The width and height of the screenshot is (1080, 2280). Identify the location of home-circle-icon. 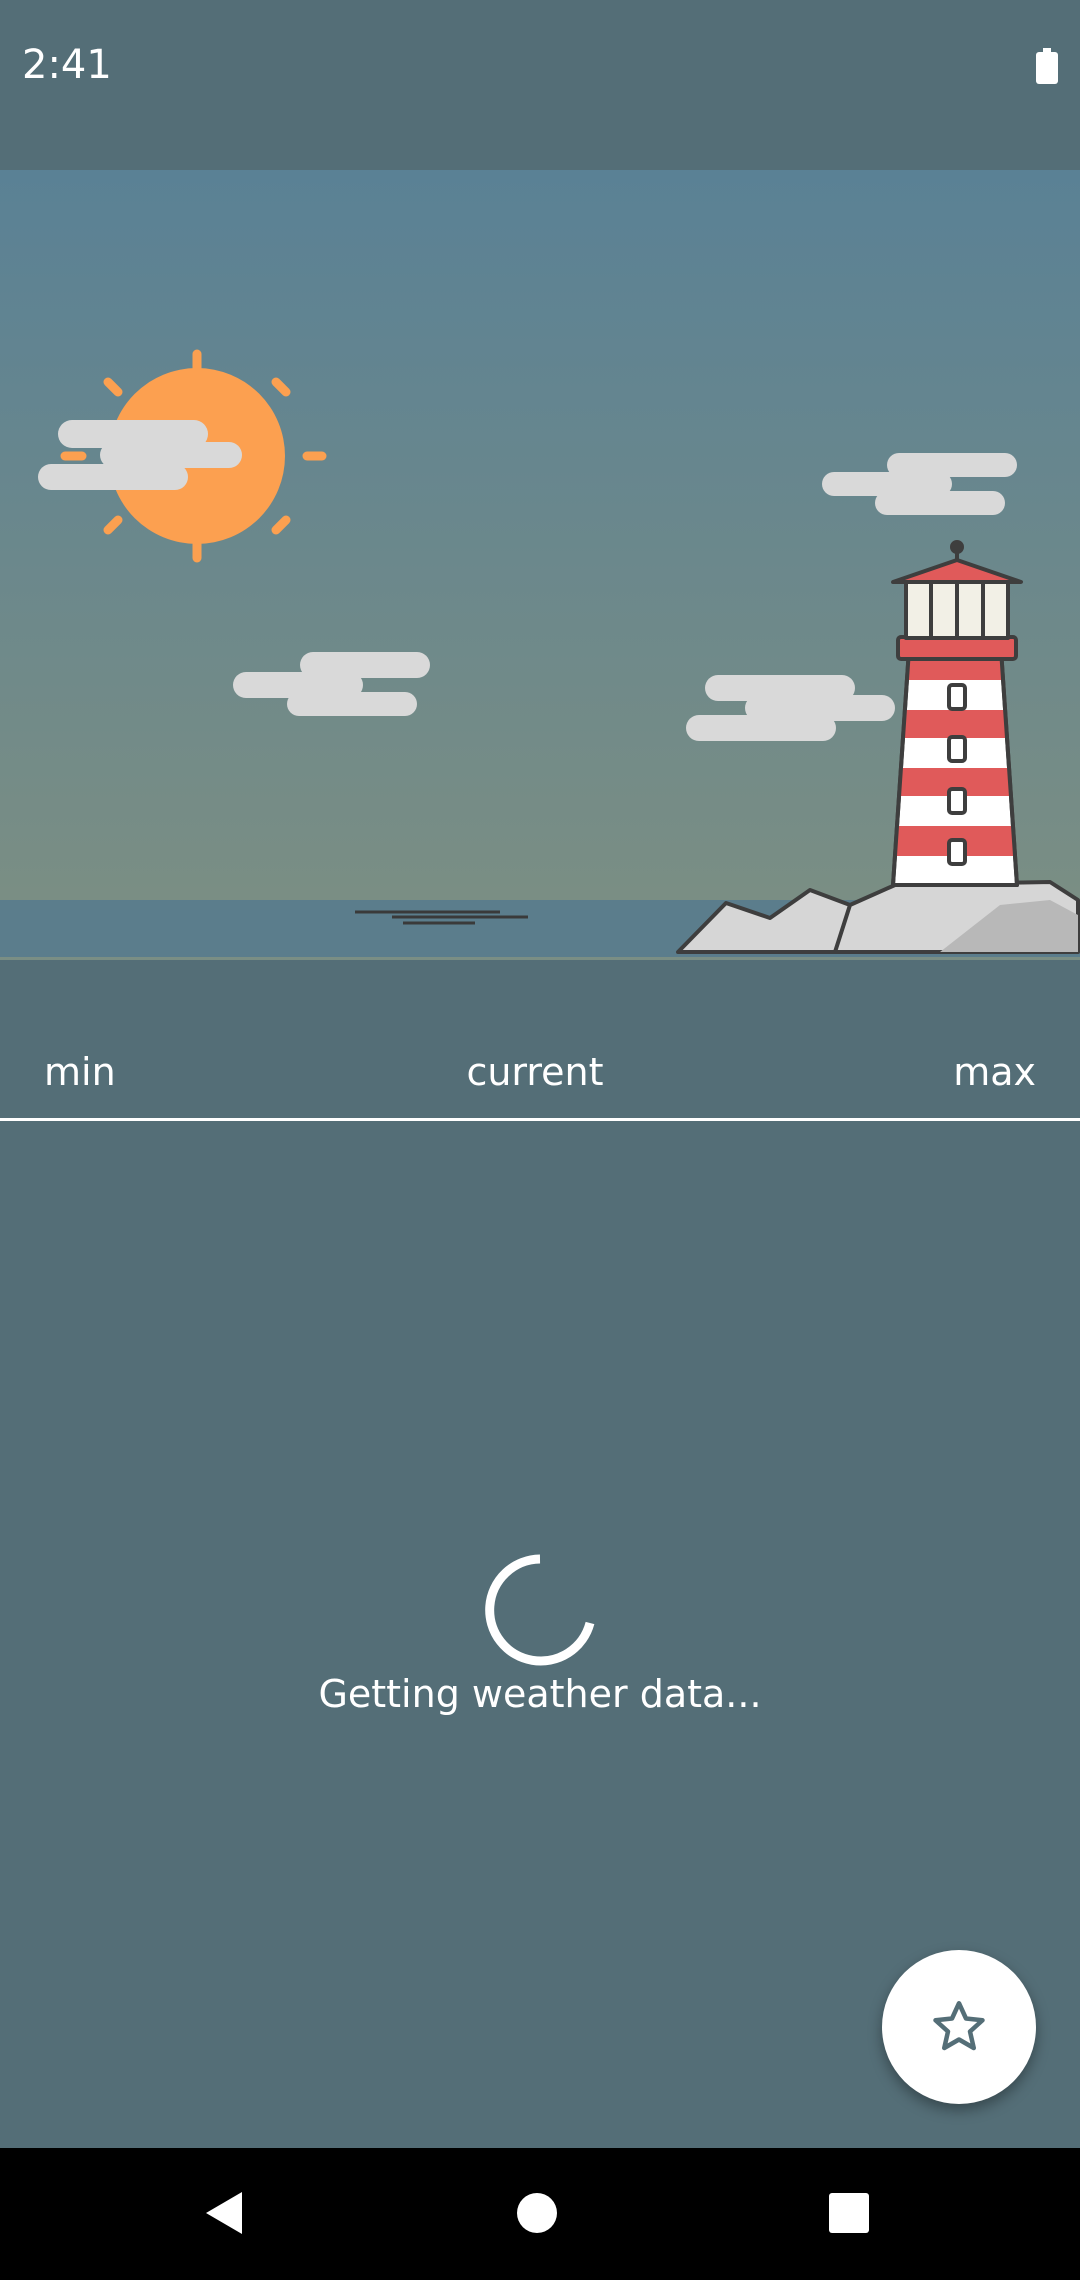
(537, 2213).